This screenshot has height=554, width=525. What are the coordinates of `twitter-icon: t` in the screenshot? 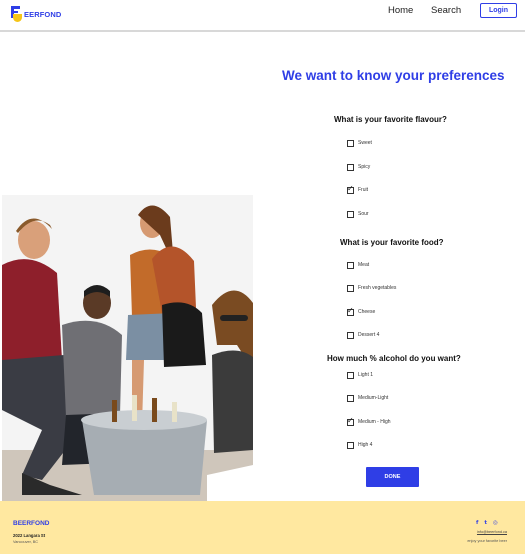 It's located at (485, 523).